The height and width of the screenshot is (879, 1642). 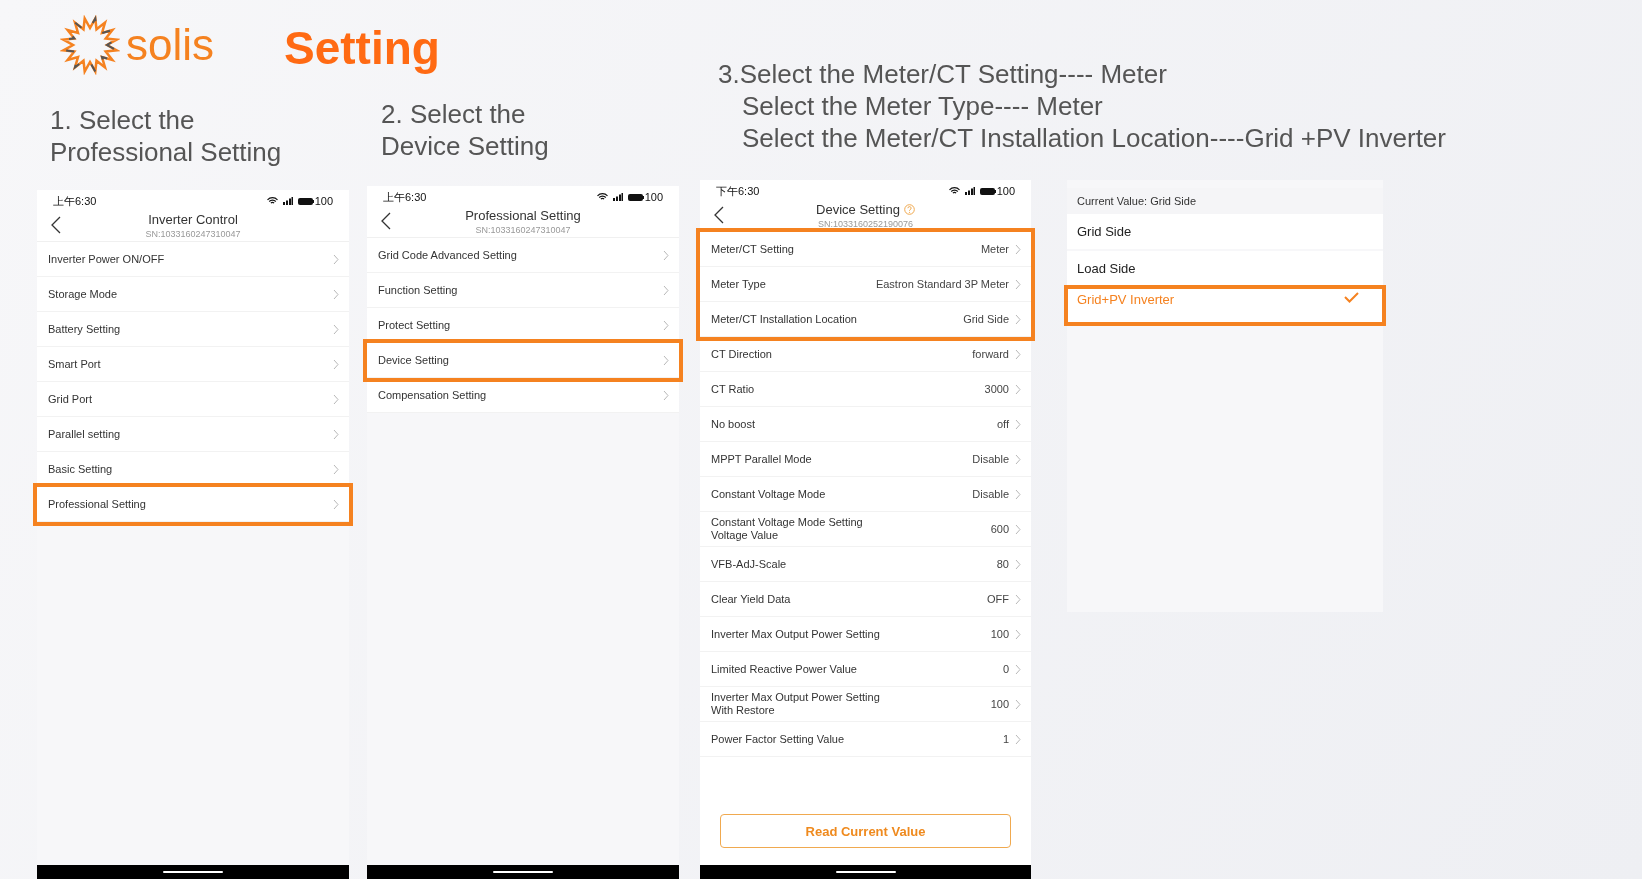 What do you see at coordinates (193, 504) in the screenshot?
I see `settings-row: Professional Setting` at bounding box center [193, 504].